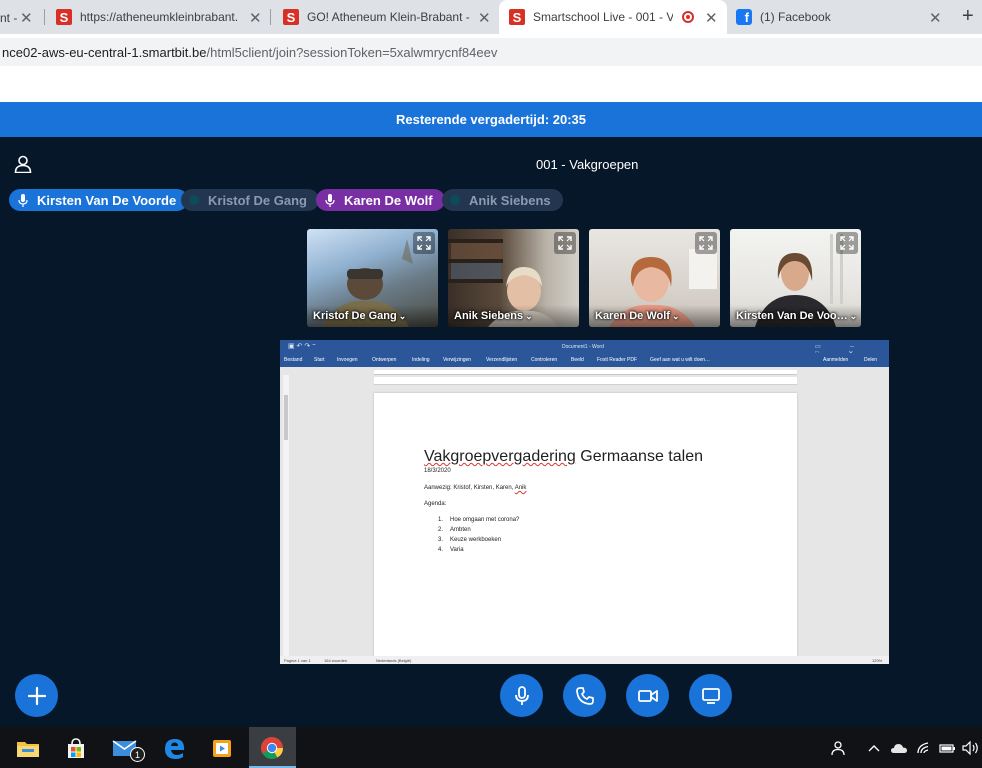 The width and height of the screenshot is (982, 768). I want to click on tab-label: GO! Atheneum Klein-Brabant -, so click(388, 17).